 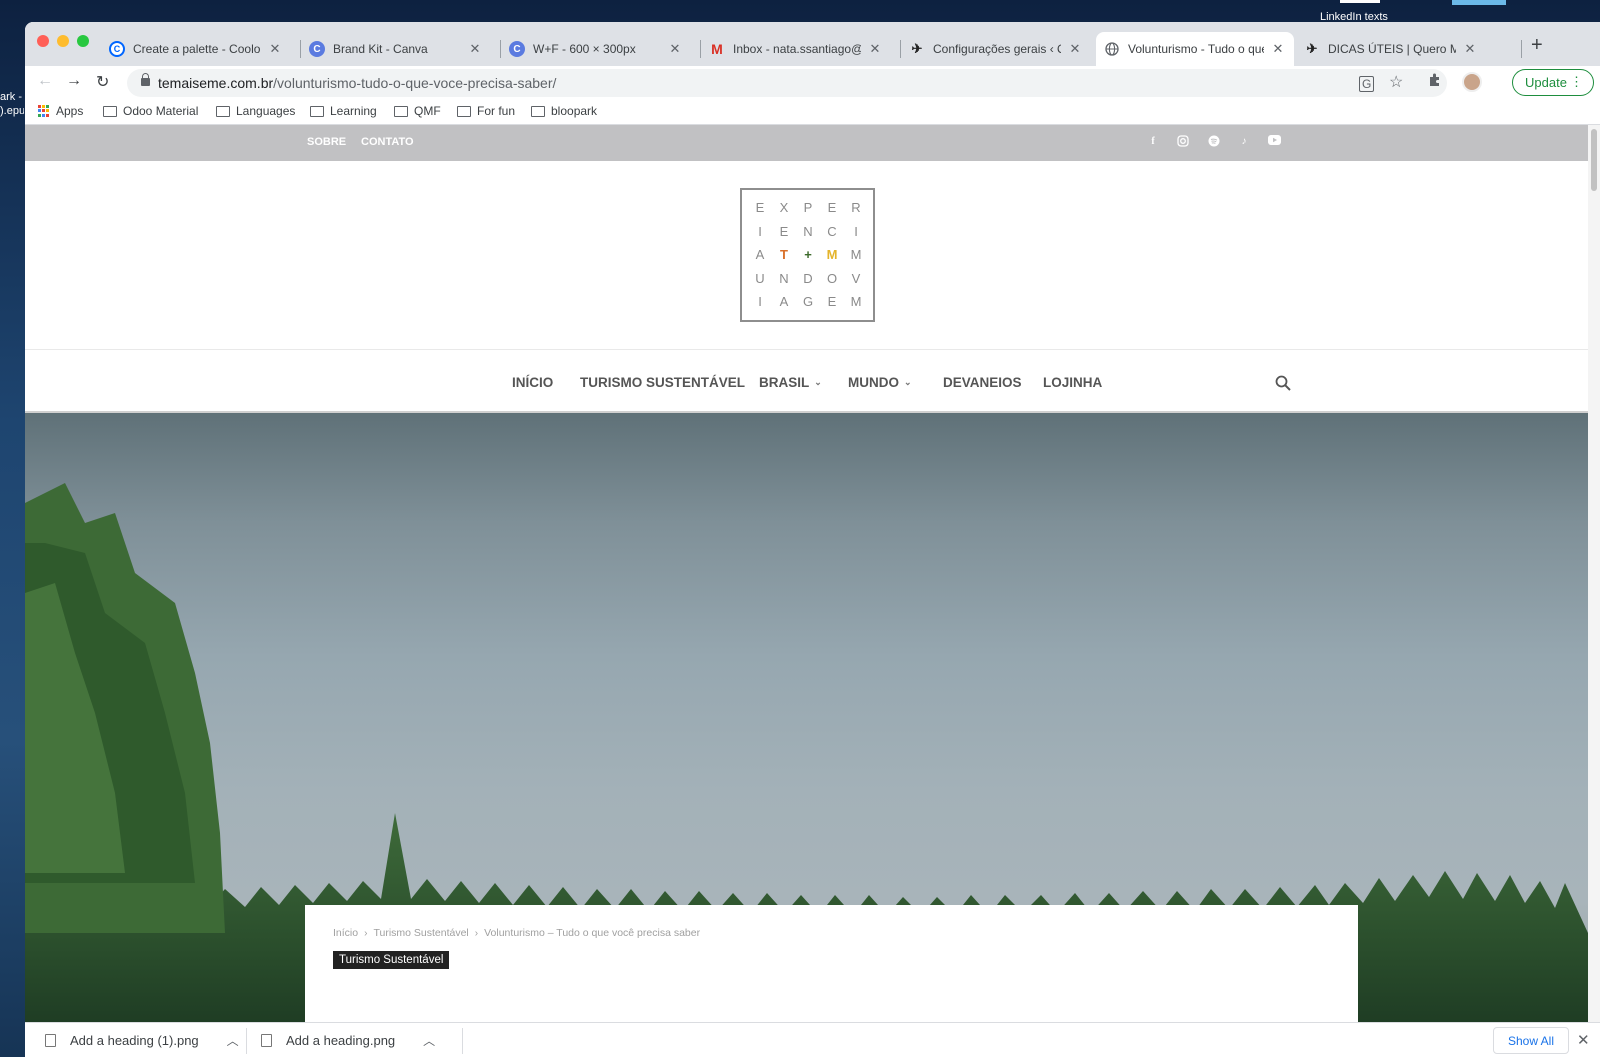 I want to click on folder-icon, so click(x=110, y=111).